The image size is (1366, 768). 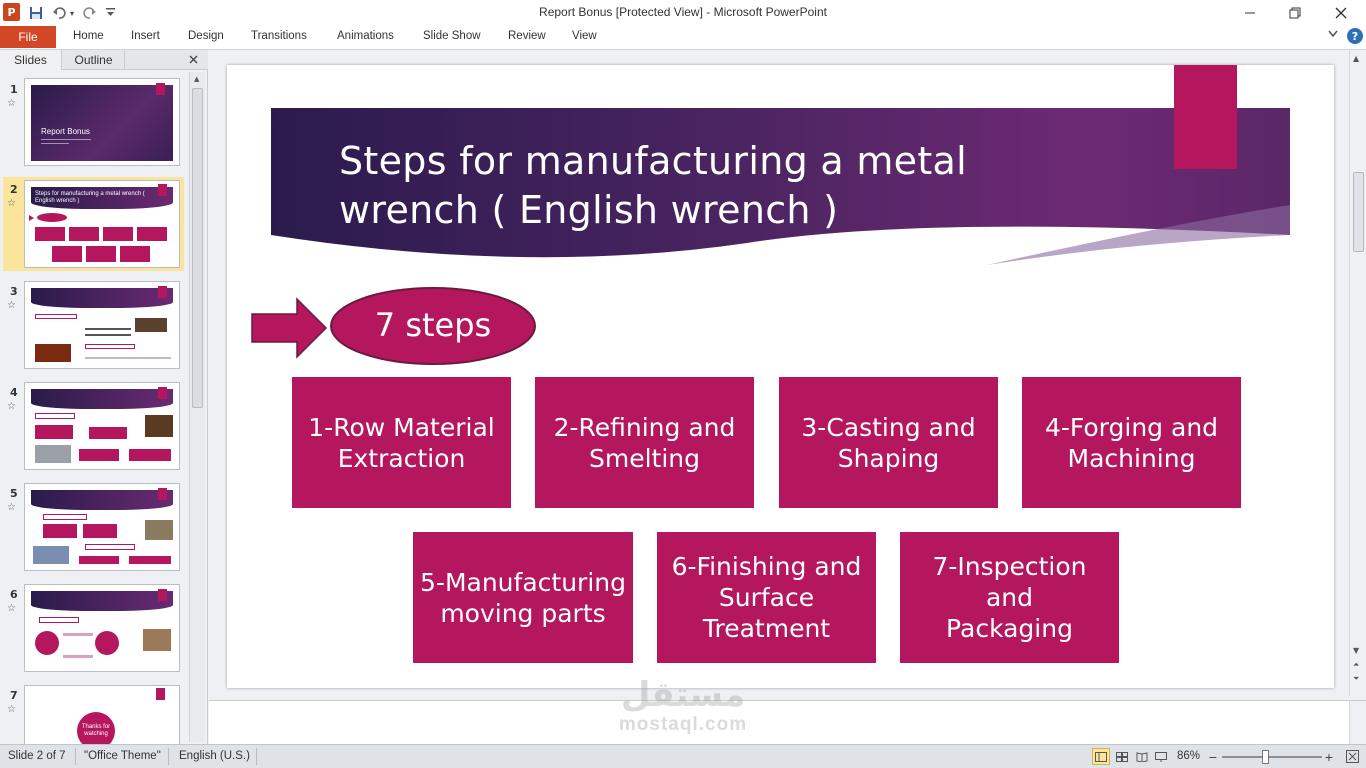 I want to click on language-indicator: English (U.S.), so click(x=214, y=756).